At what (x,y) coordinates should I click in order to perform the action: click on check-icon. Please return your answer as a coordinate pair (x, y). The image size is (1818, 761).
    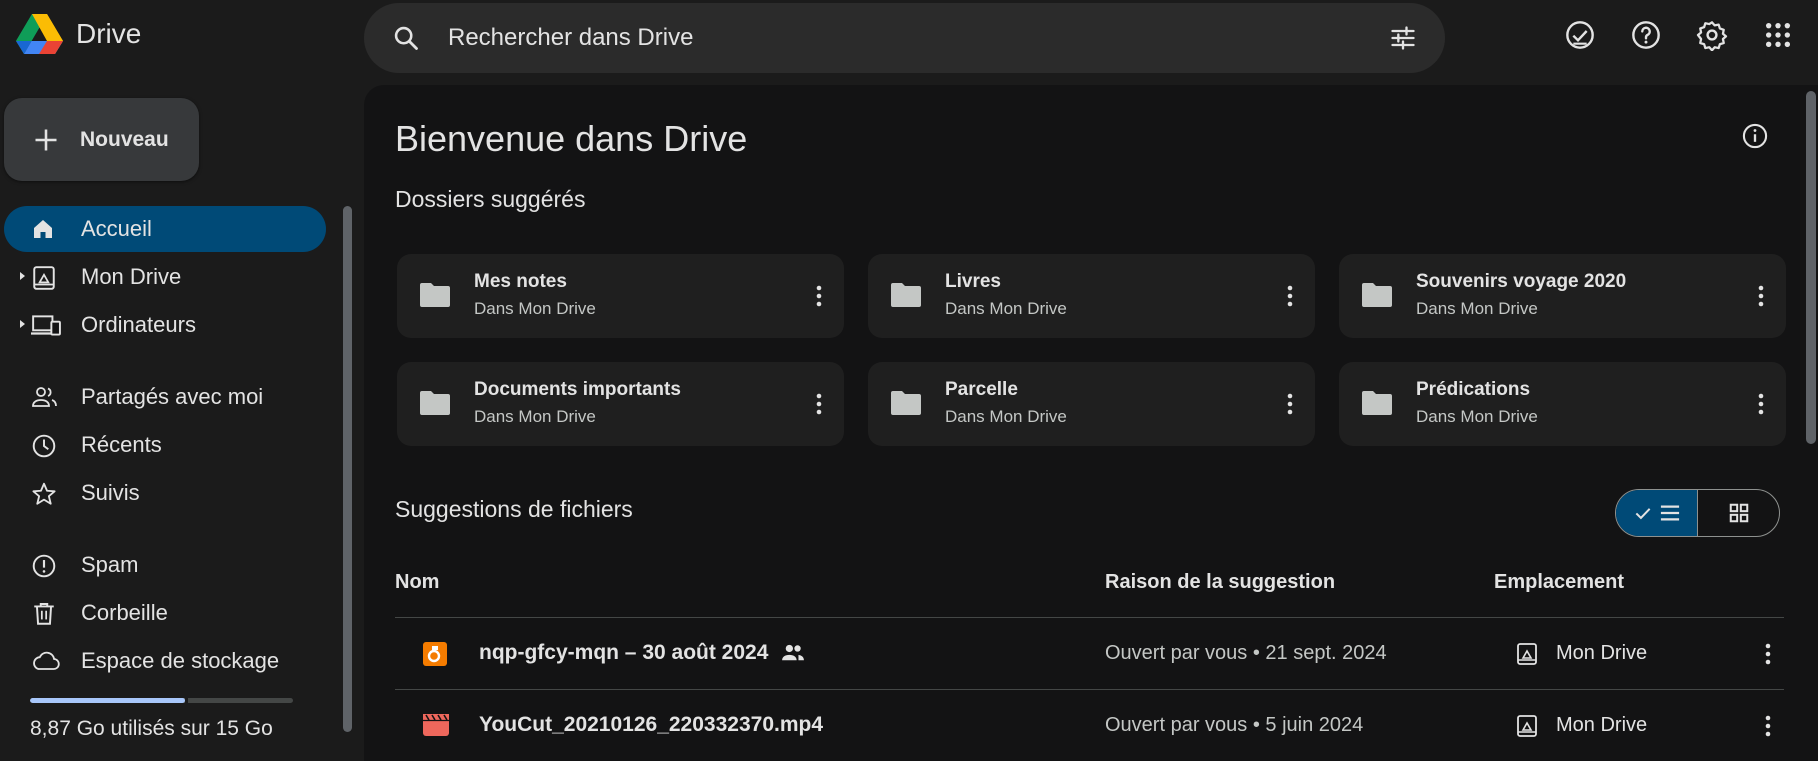
    Looking at the image, I should click on (1643, 513).